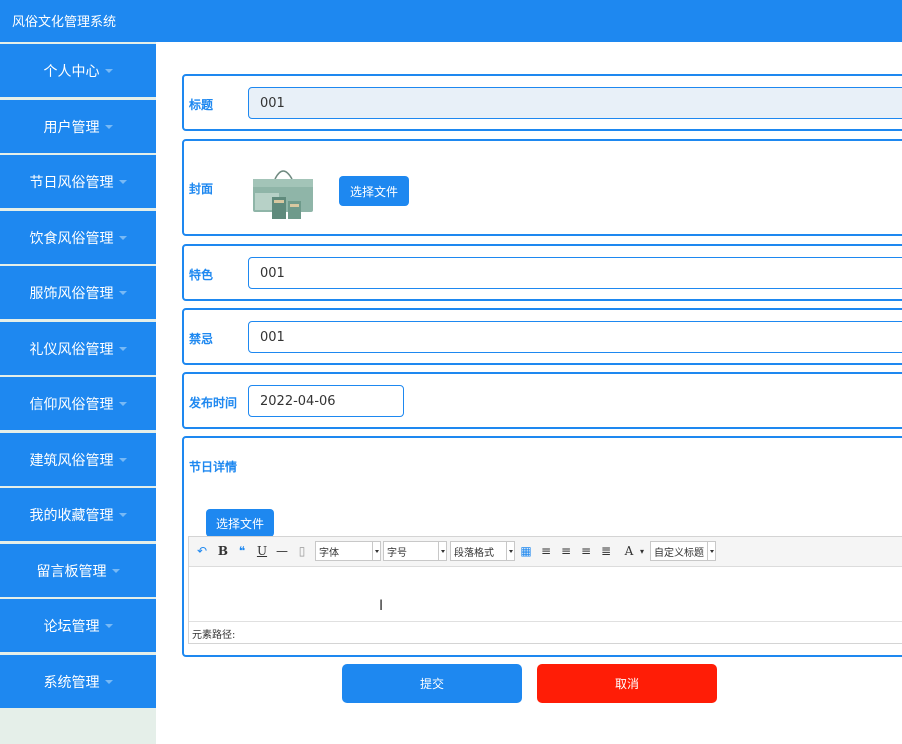 The width and height of the screenshot is (902, 744). I want to click on sidebar-item-etiquette-customs: 礼仪风俗管理, so click(78, 348).